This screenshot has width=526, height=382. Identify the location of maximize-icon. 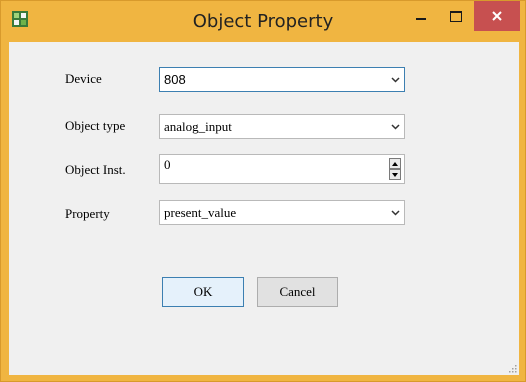
(456, 16).